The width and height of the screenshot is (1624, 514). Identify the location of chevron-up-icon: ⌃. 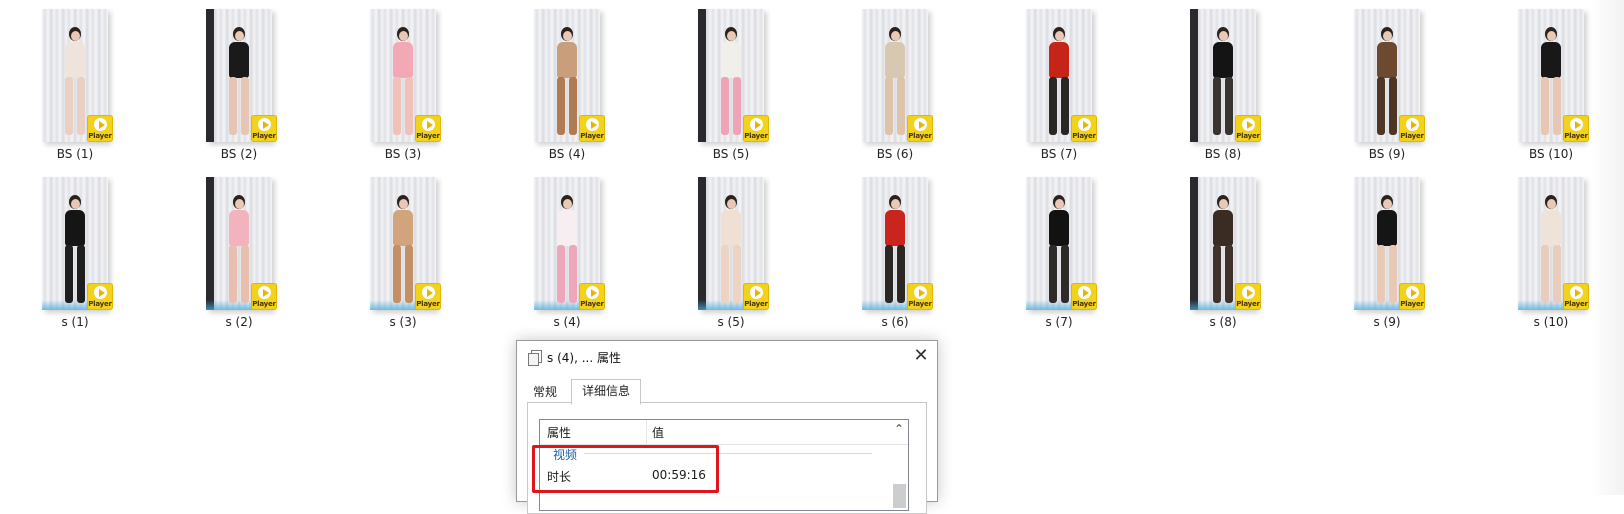
(899, 429).